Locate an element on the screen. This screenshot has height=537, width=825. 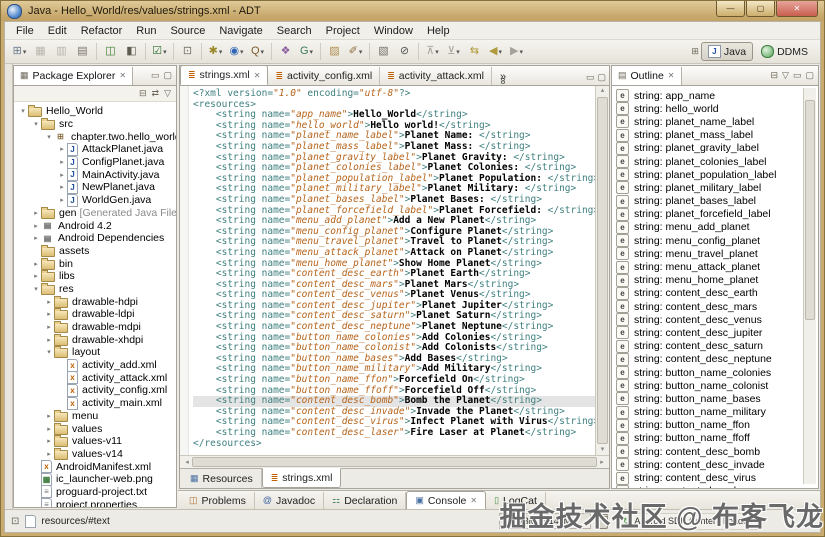
collapse-all-icon: ⊟ is located at coordinates (143, 93).